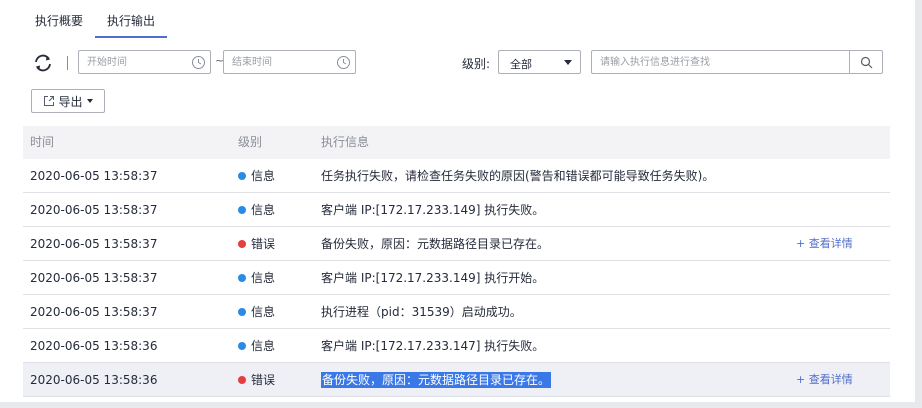 This screenshot has height=408, width=922. I want to click on tab-bar: 执行概要 执行输出, so click(95, 19).